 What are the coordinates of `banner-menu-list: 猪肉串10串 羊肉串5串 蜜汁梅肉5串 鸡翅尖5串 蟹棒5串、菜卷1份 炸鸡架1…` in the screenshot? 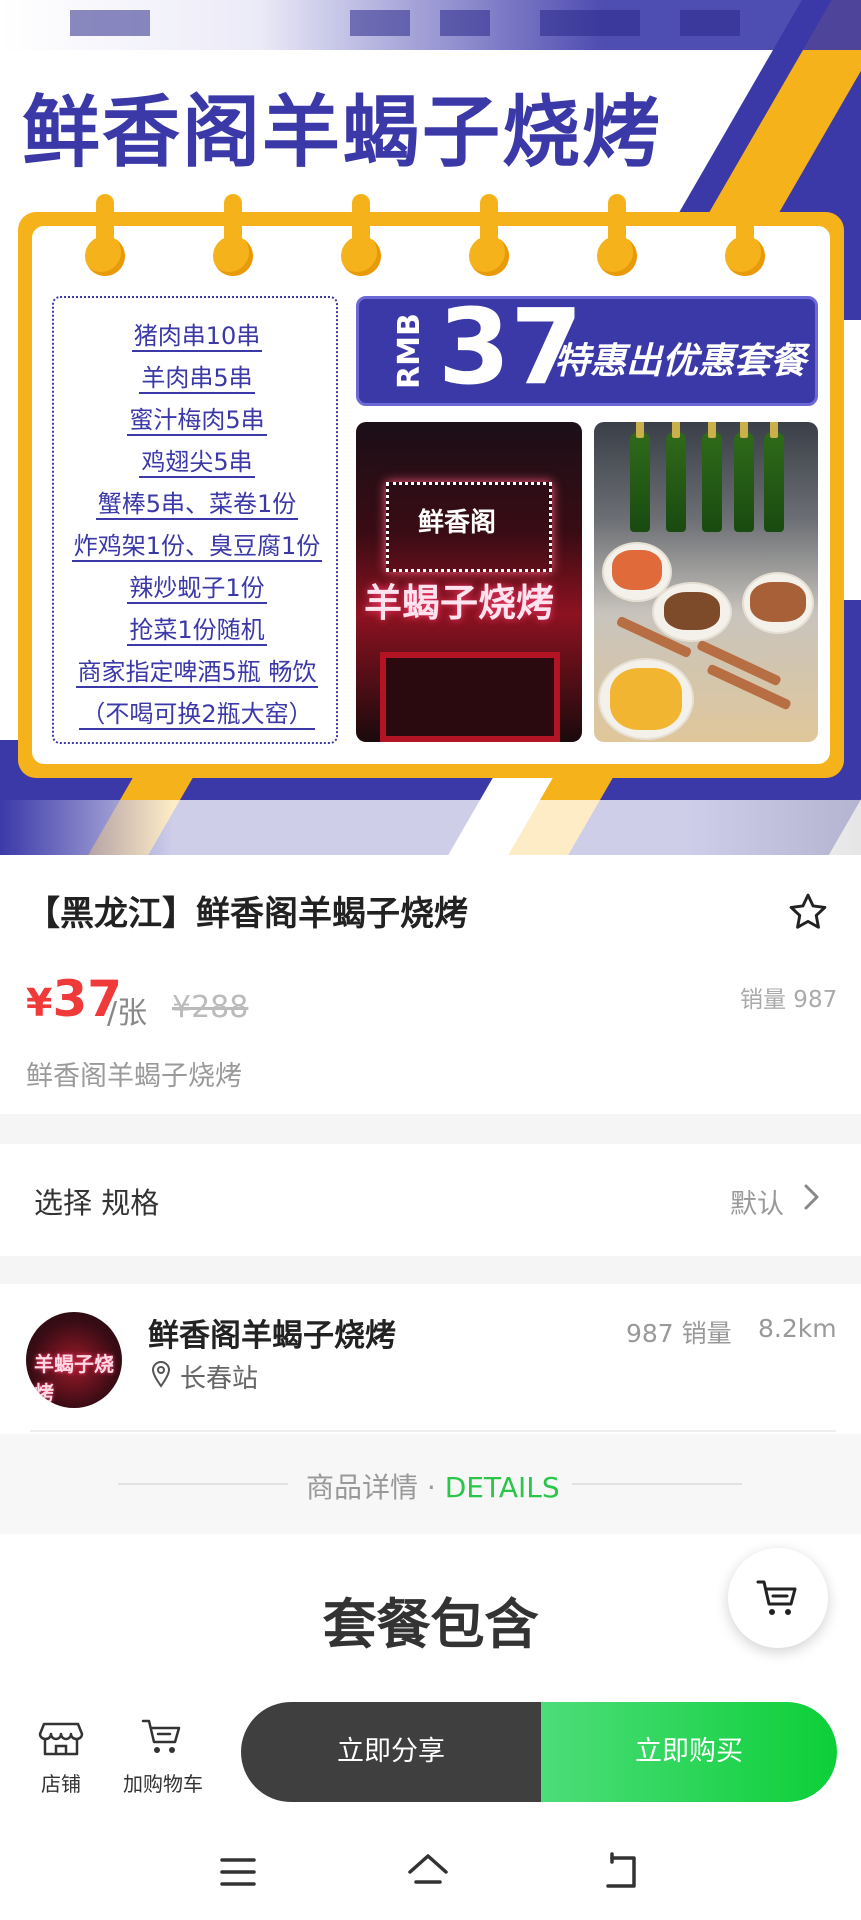 It's located at (195, 520).